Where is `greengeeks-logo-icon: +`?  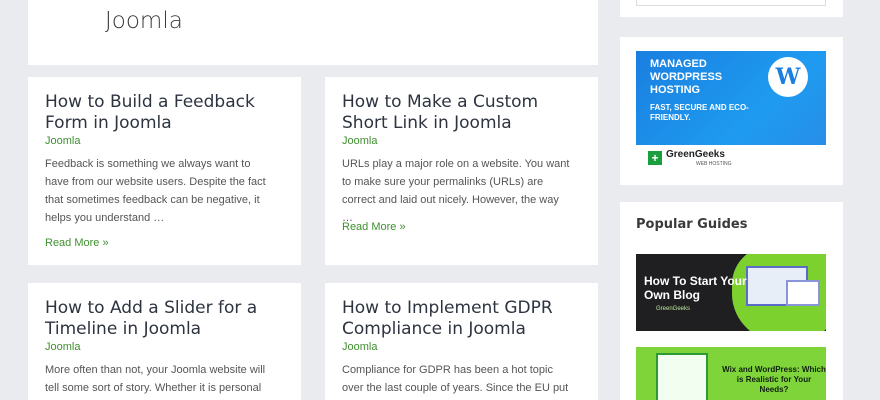
greengeeks-logo-icon: + is located at coordinates (655, 158).